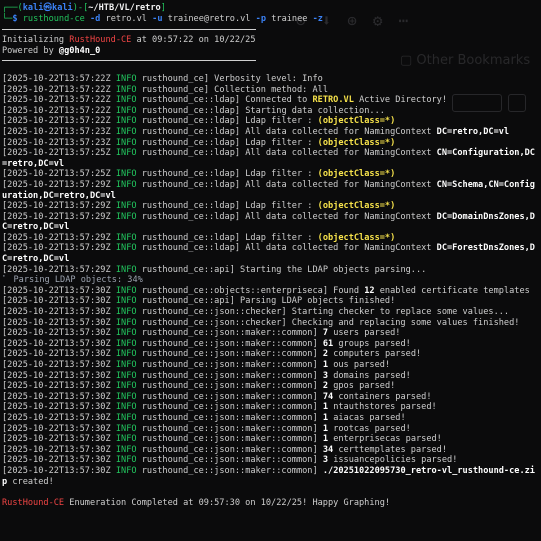  What do you see at coordinates (362, 386) in the screenshot?
I see `log-message: gpos parsed!` at bounding box center [362, 386].